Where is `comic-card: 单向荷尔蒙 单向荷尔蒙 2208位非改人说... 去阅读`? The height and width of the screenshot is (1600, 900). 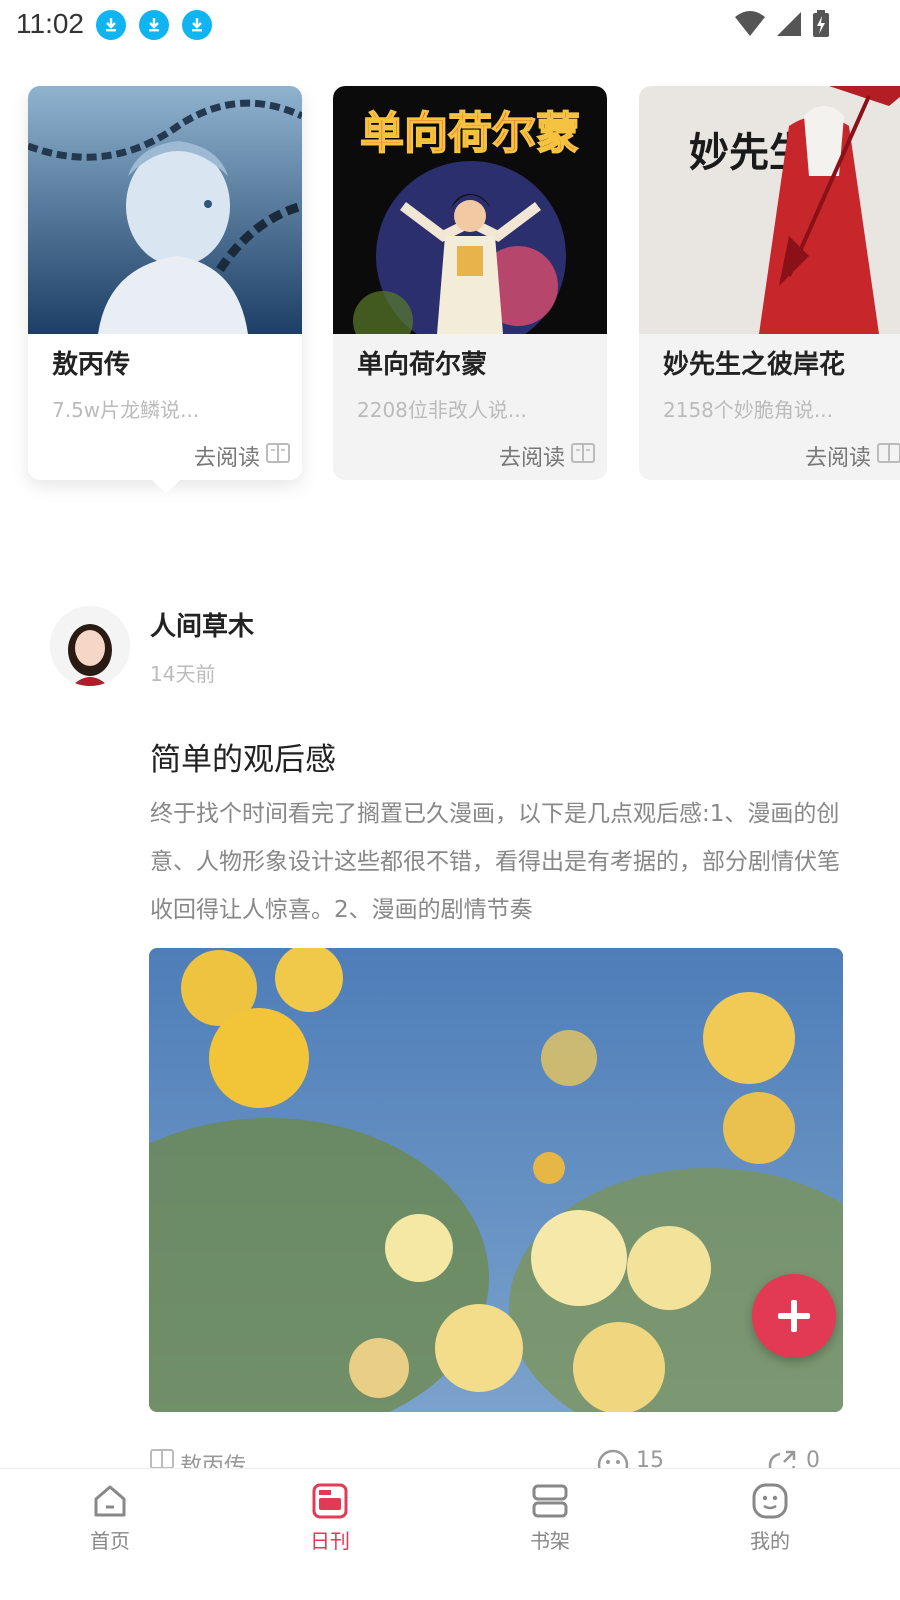 comic-card: 单向荷尔蒙 单向荷尔蒙 2208位非改人说... 去阅读 is located at coordinates (470, 283).